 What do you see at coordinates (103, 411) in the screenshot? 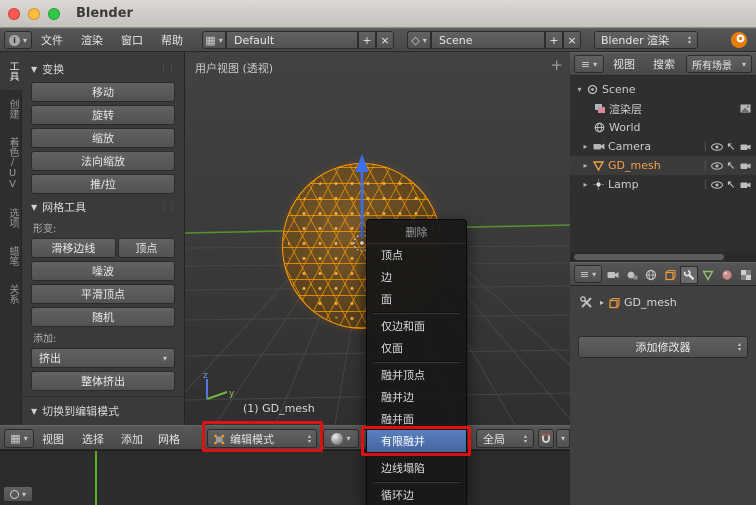
I see `redo-panel-header: ▼ 切换到编辑模式` at bounding box center [103, 411].